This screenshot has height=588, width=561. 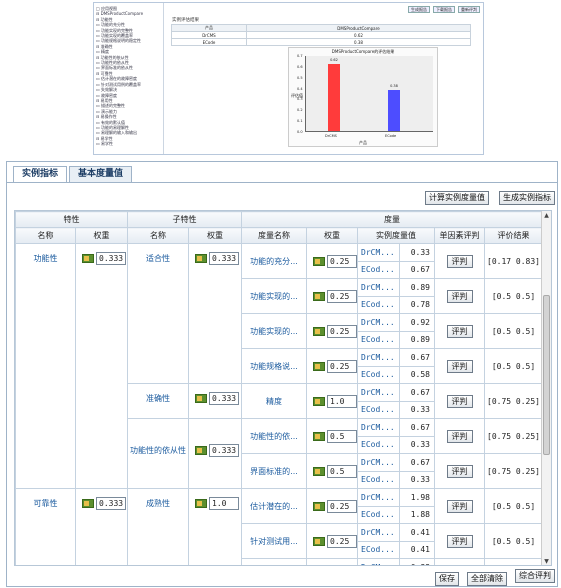 What do you see at coordinates (71, 219) in the screenshot?
I see `header-characteristic: 特性` at bounding box center [71, 219].